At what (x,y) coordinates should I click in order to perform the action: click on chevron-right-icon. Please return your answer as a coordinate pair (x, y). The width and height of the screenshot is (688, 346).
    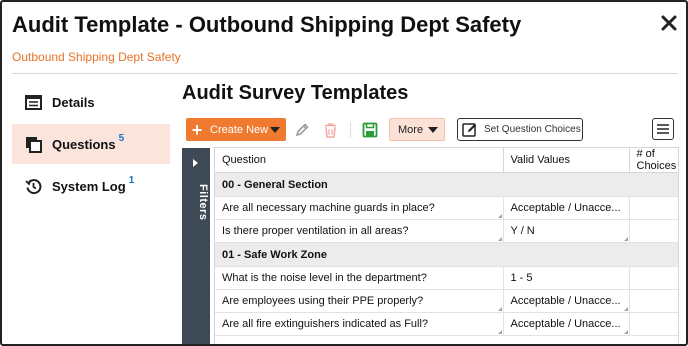
    Looking at the image, I should click on (195, 163).